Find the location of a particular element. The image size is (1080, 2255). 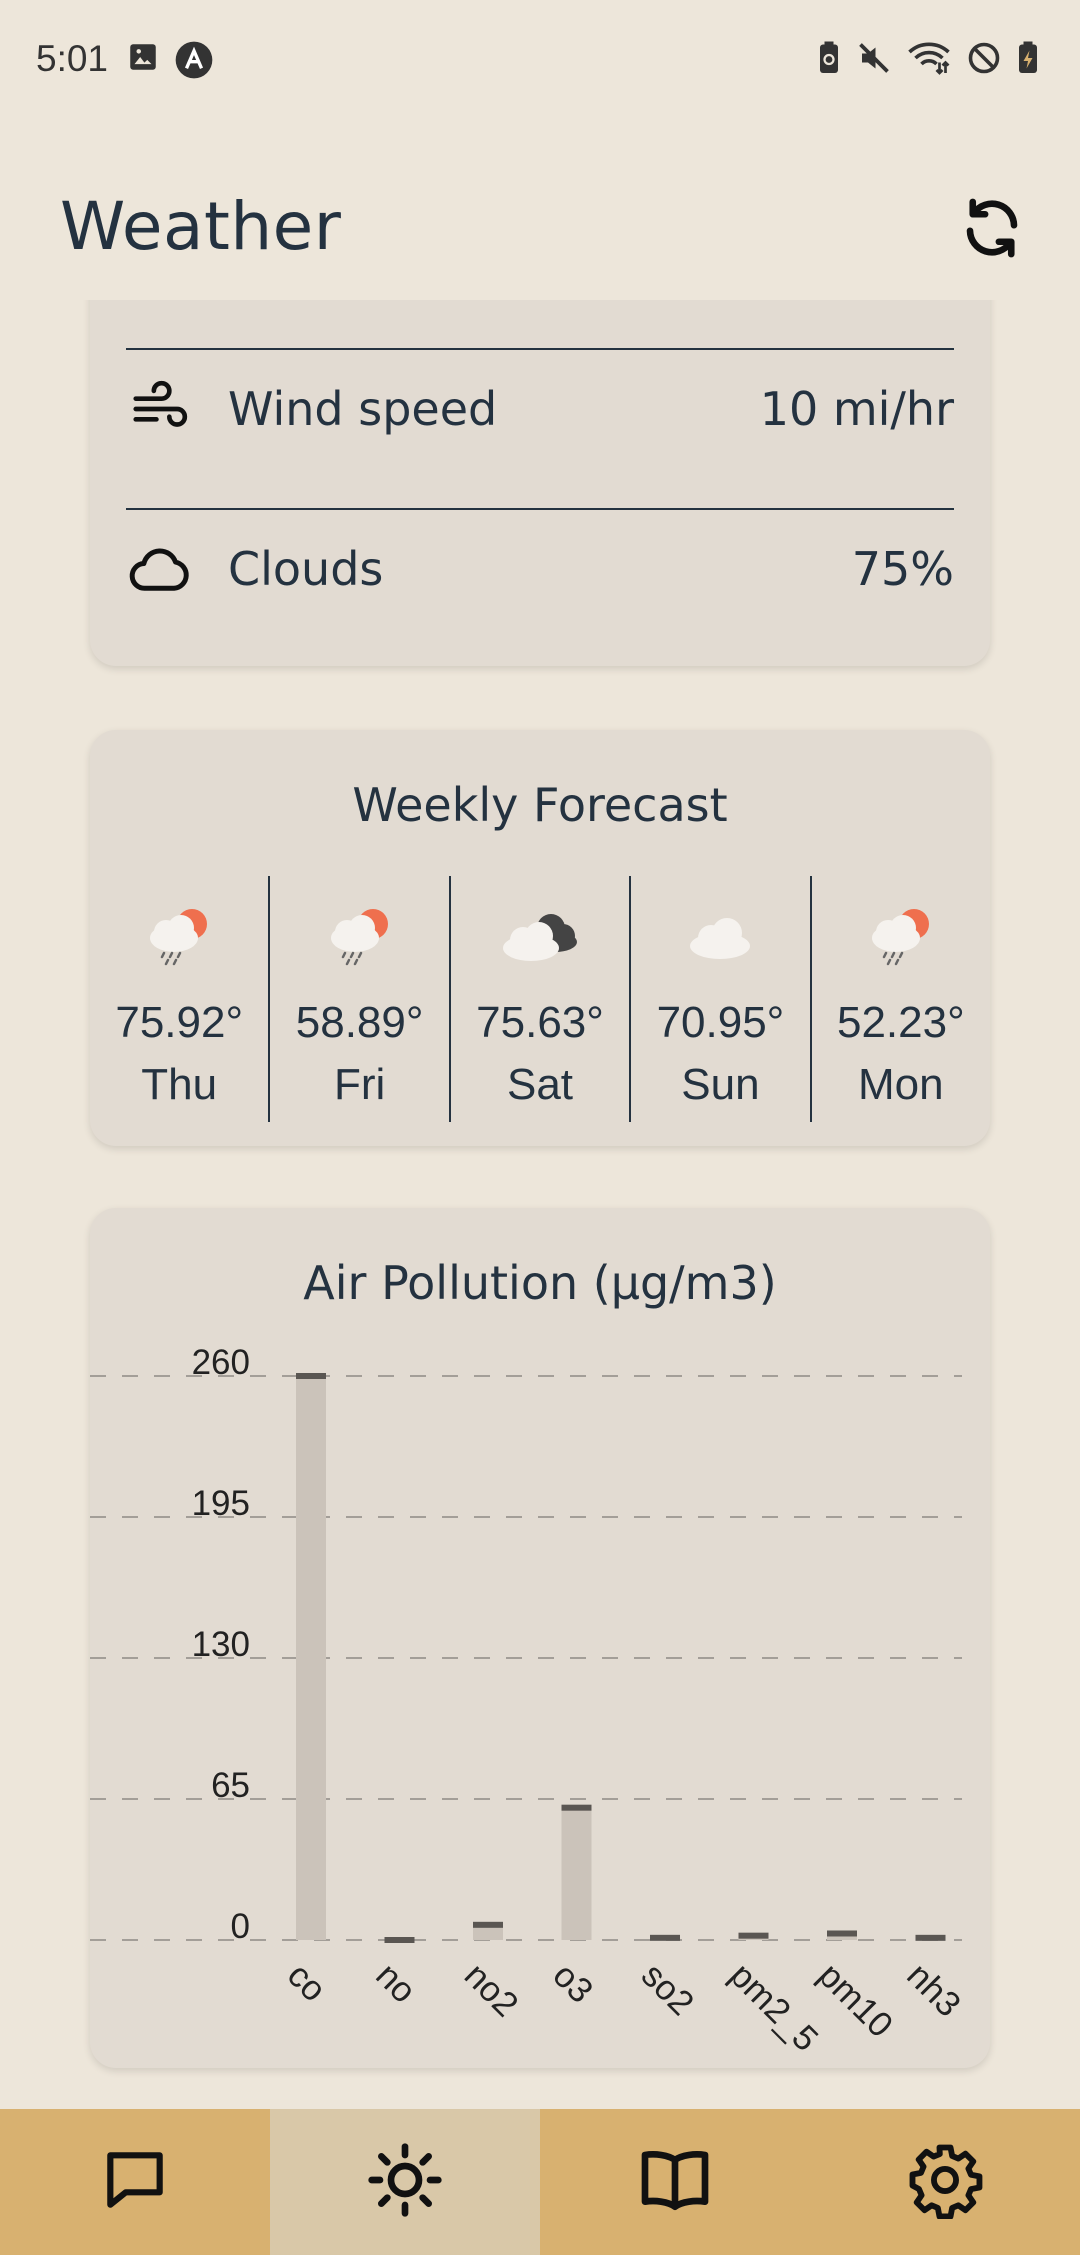

forecast-day: 52.23° Mon is located at coordinates (899, 999).